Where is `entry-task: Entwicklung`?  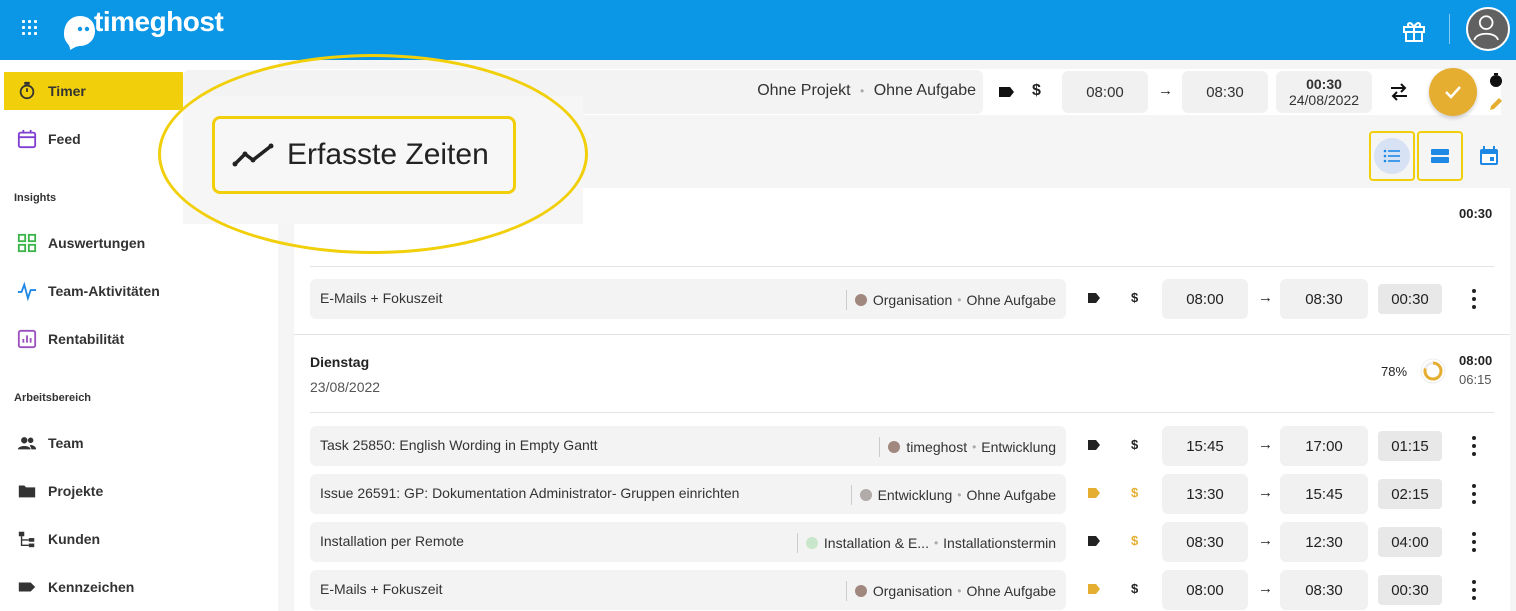
entry-task: Entwicklung is located at coordinates (1018, 447).